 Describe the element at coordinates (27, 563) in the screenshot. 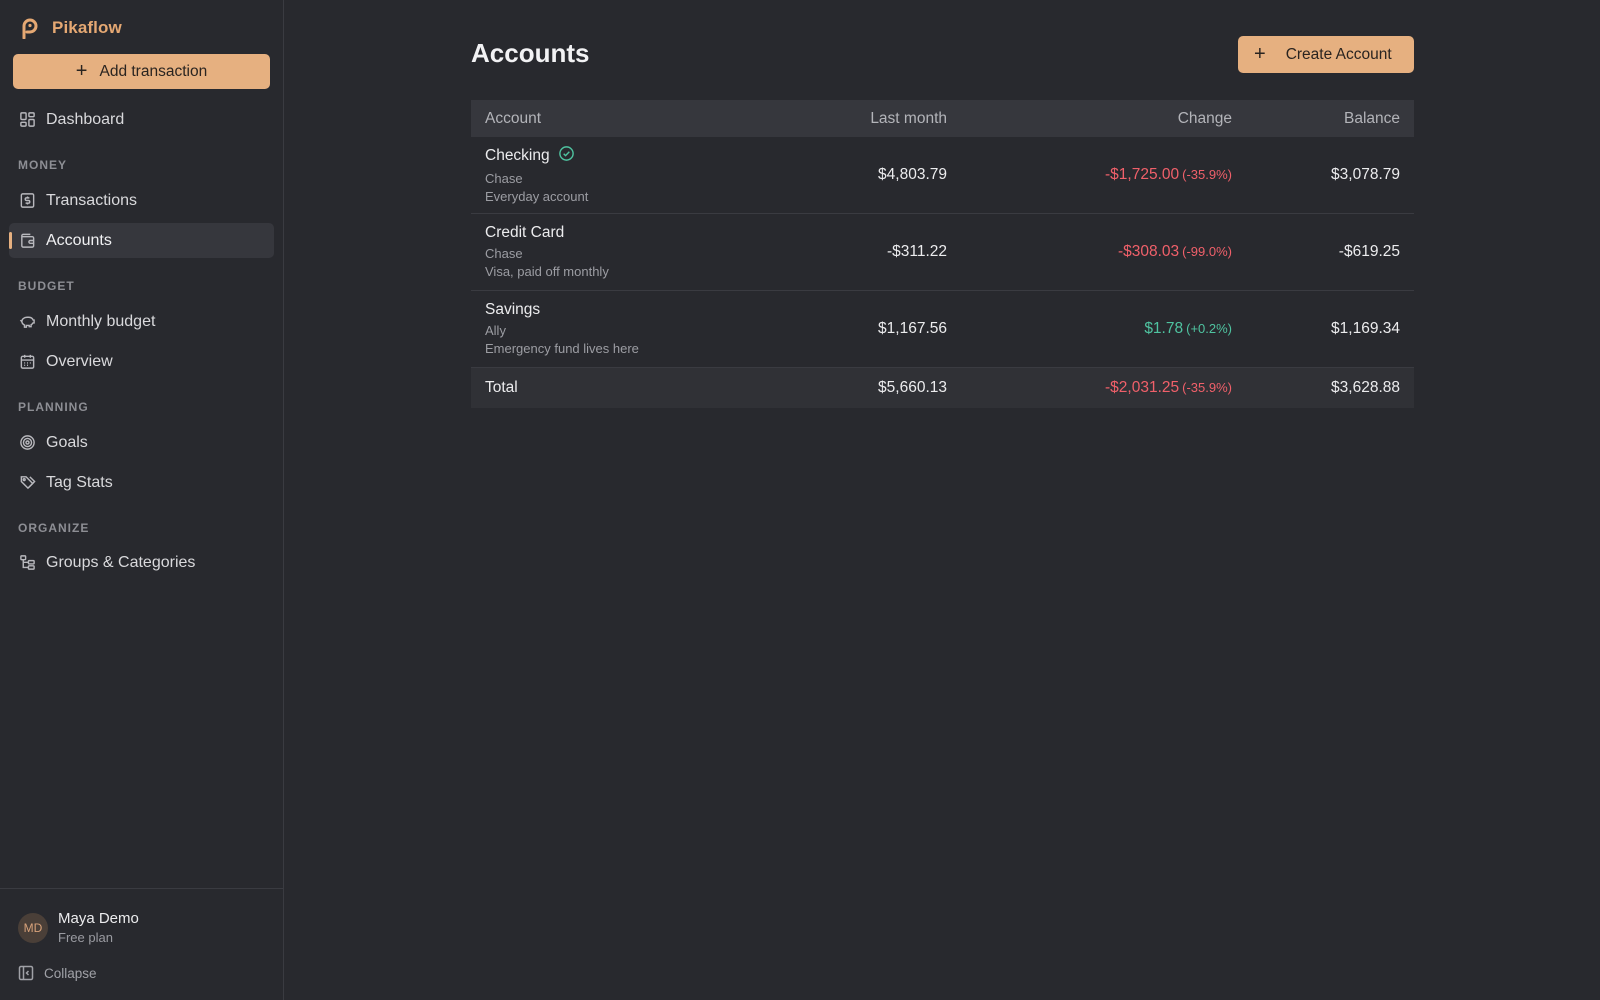

I see `hierarchy-icon` at that location.